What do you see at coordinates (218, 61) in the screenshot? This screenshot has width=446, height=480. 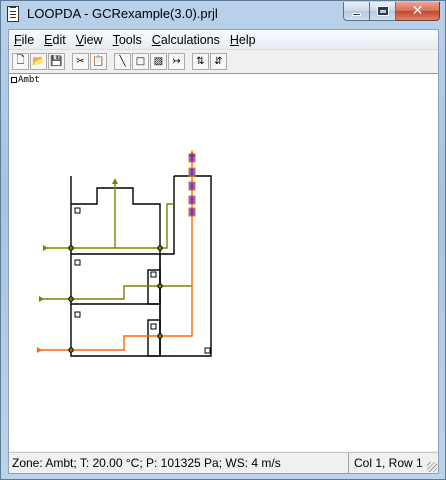 I see `move-down-icon: ⇵` at bounding box center [218, 61].